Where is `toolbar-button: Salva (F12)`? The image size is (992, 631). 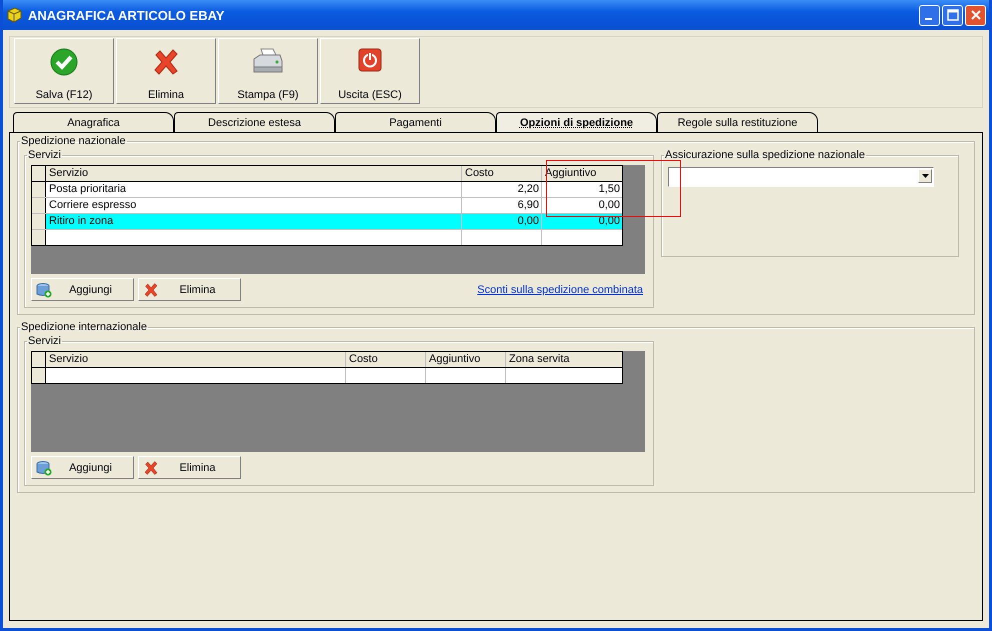
toolbar-button: Salva (F12) is located at coordinates (64, 71).